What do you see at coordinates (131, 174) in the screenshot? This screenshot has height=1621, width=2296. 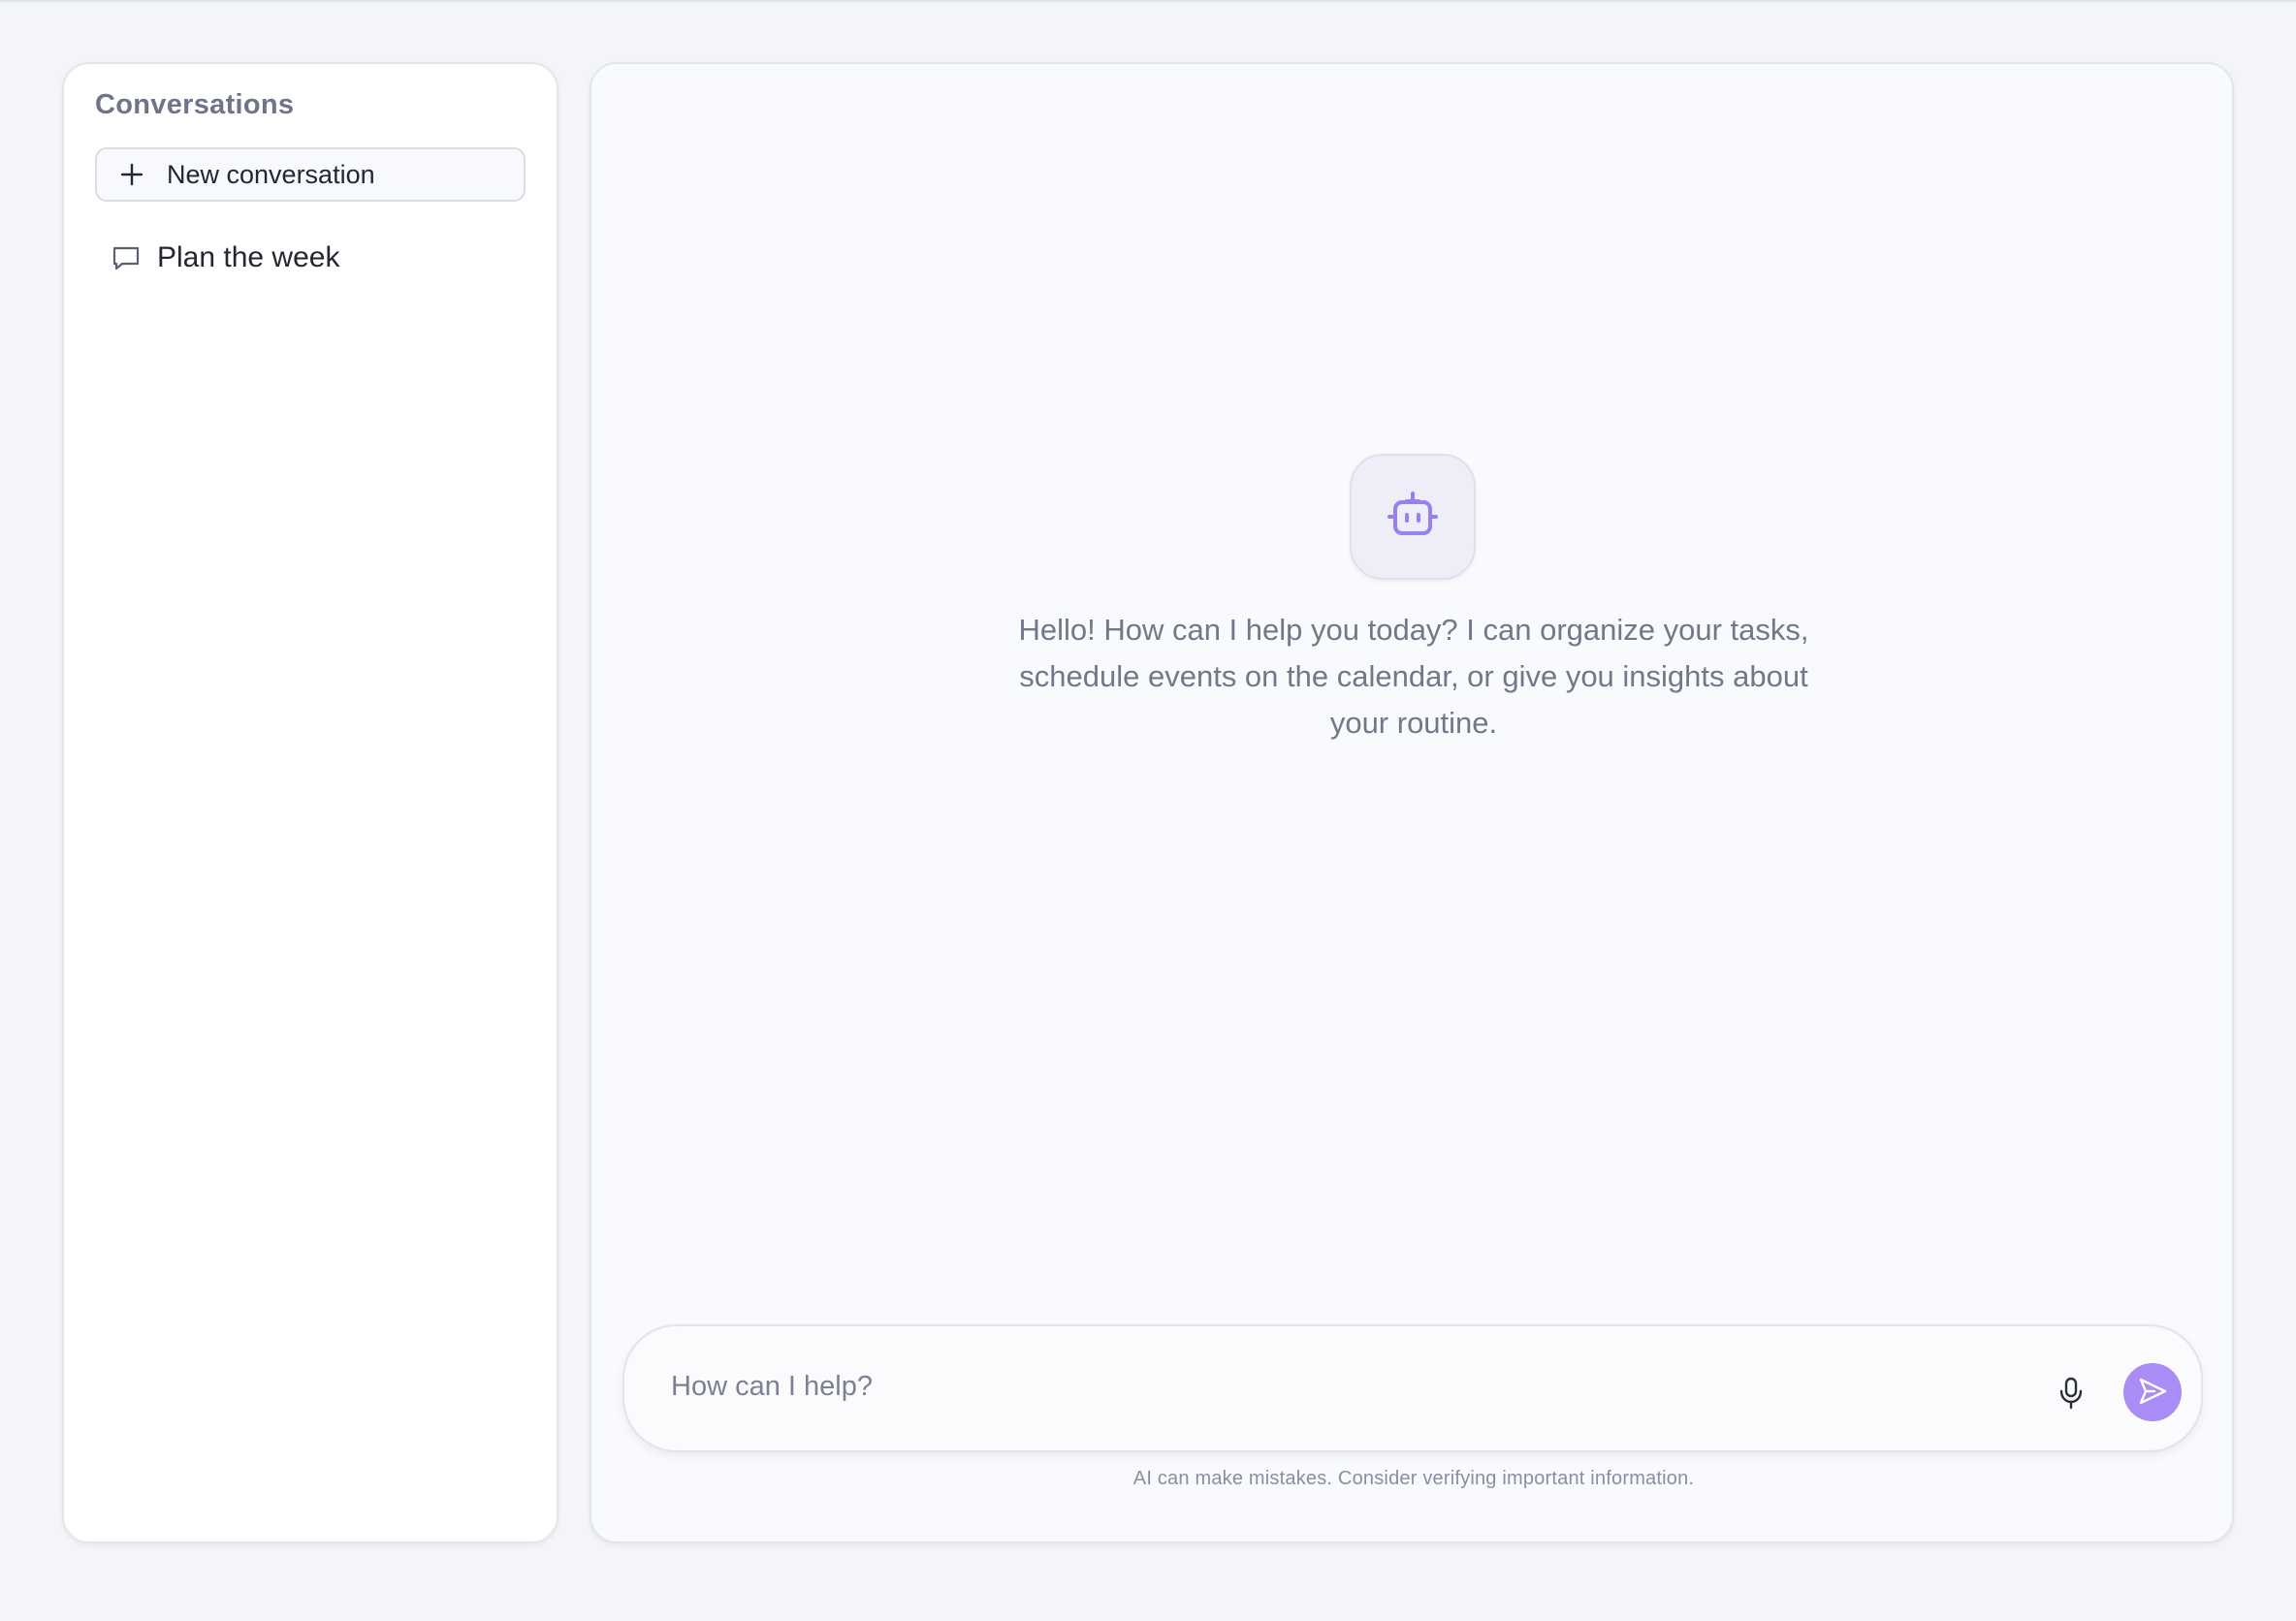 I see `plus-icon` at bounding box center [131, 174].